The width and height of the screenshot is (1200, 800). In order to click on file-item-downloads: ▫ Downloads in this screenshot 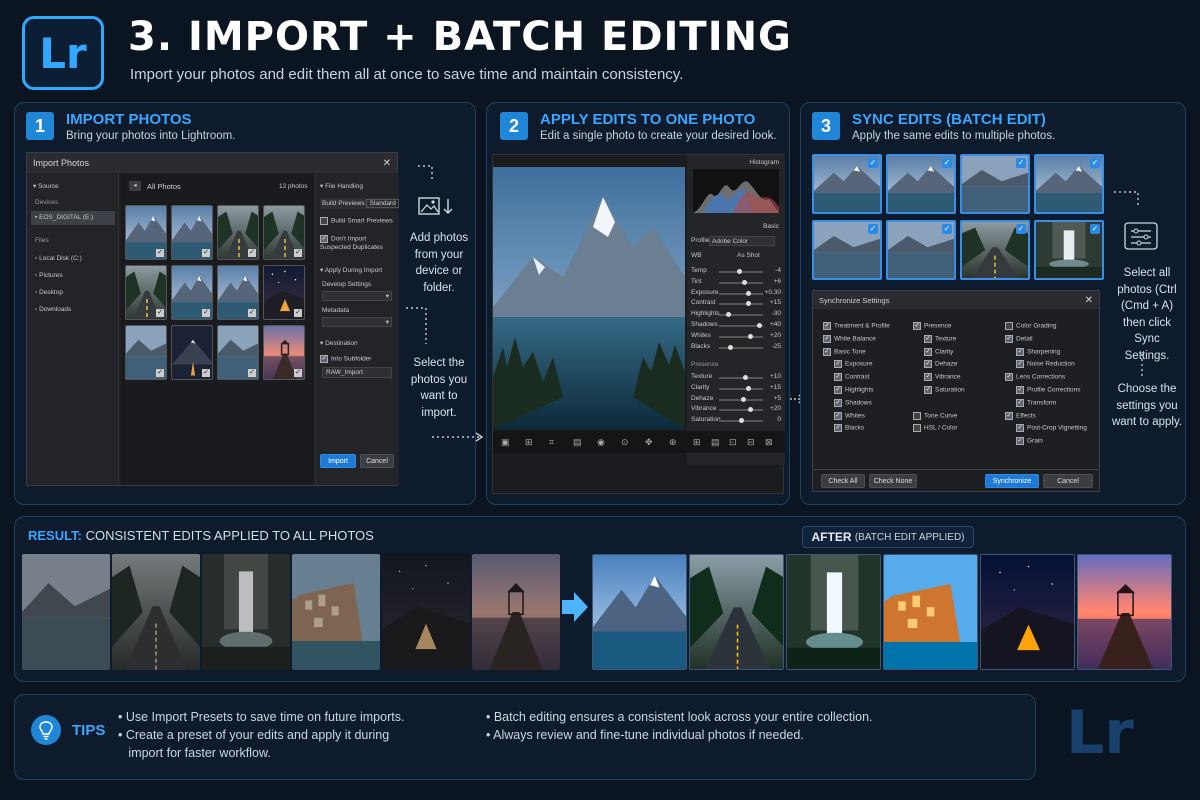, I will do `click(53, 309)`.